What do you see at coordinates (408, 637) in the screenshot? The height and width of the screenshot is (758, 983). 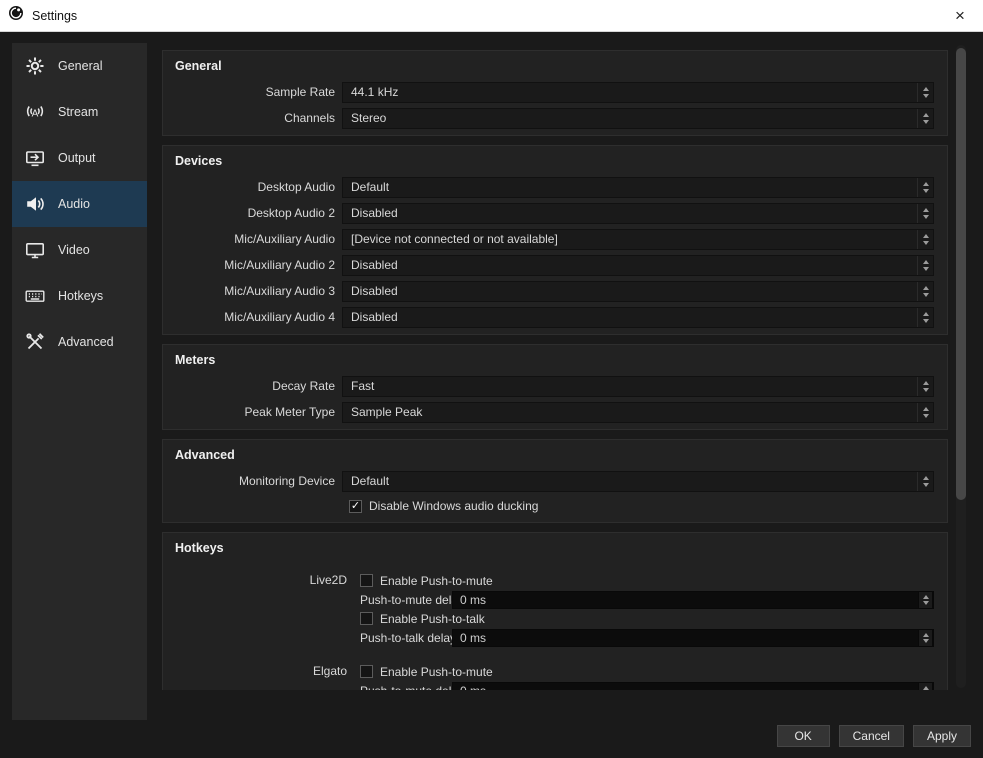 I see `field-label: Push-to-talk delay` at bounding box center [408, 637].